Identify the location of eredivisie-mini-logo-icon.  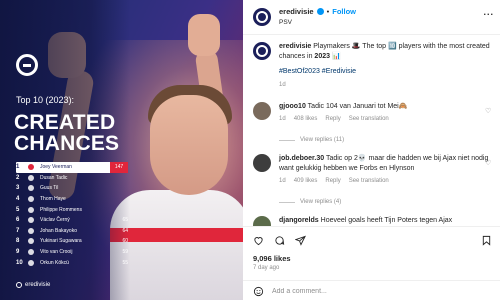
(19, 285).